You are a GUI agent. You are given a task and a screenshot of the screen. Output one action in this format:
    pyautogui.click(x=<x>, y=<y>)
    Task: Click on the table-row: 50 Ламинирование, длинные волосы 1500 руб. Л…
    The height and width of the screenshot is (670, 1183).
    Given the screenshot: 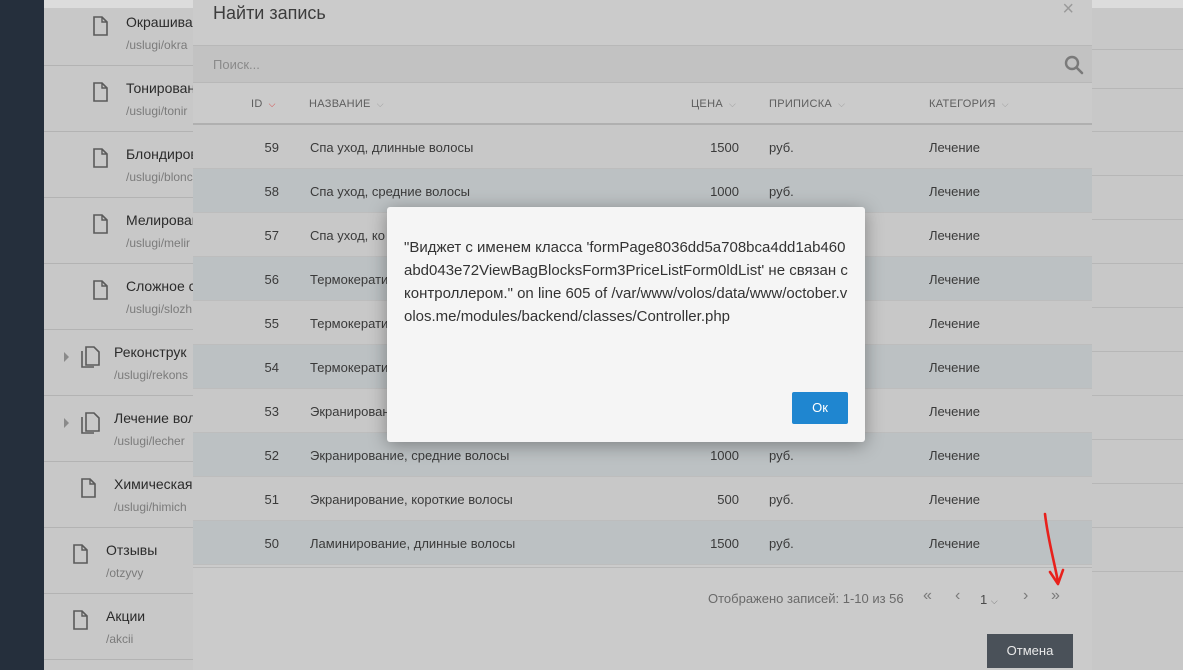 What is the action you would take?
    pyautogui.click(x=642, y=543)
    